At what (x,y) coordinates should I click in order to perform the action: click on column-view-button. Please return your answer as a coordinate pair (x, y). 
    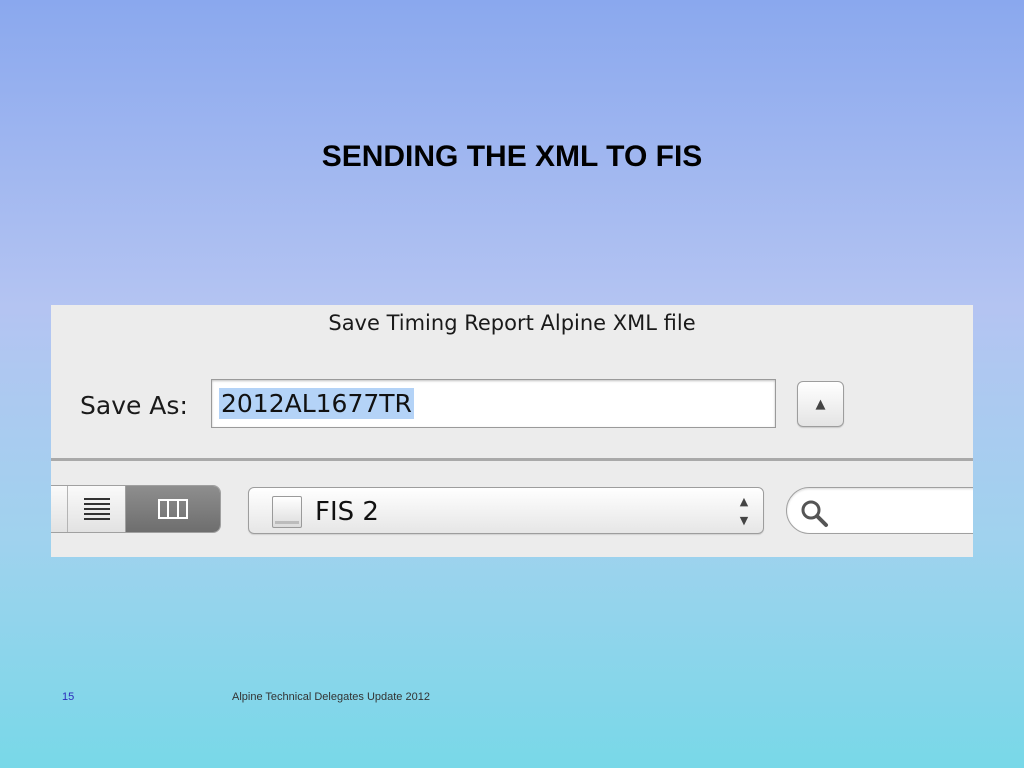
    Looking at the image, I should click on (173, 509).